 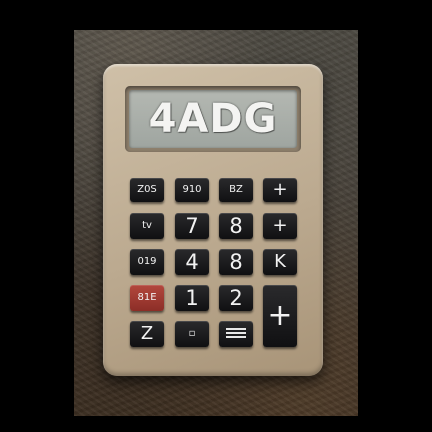 I want to click on calculator-display: 4ADG, so click(x=213, y=119).